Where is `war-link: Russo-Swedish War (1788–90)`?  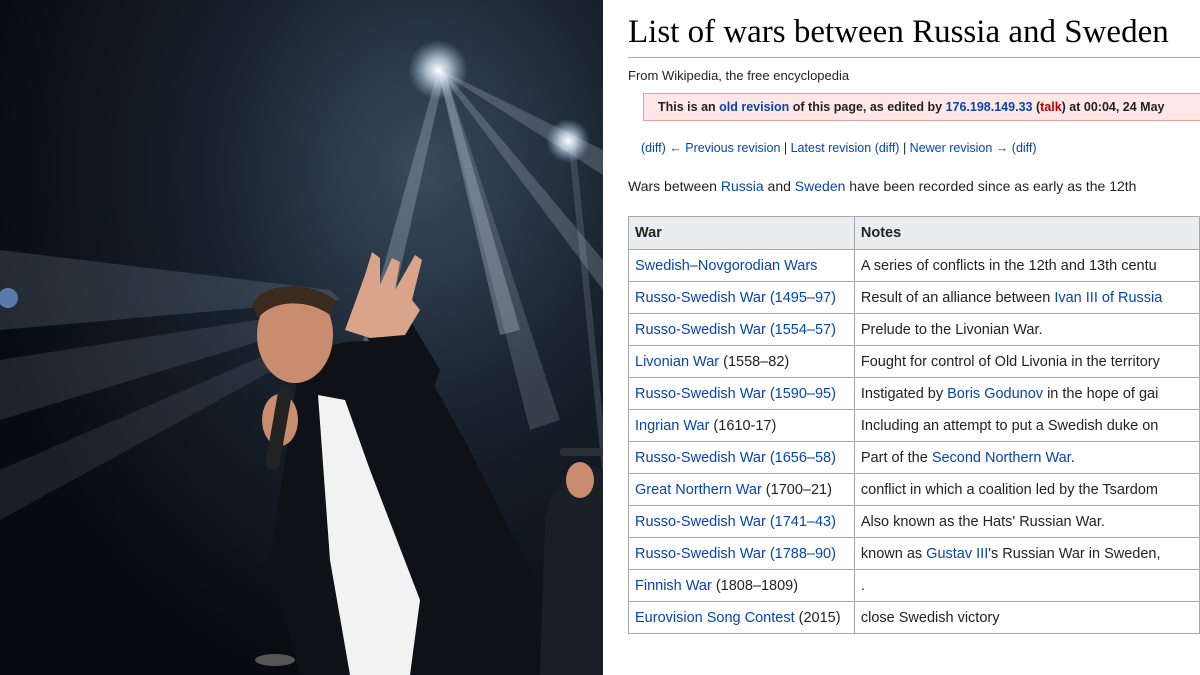 war-link: Russo-Swedish War (1788–90) is located at coordinates (735, 554).